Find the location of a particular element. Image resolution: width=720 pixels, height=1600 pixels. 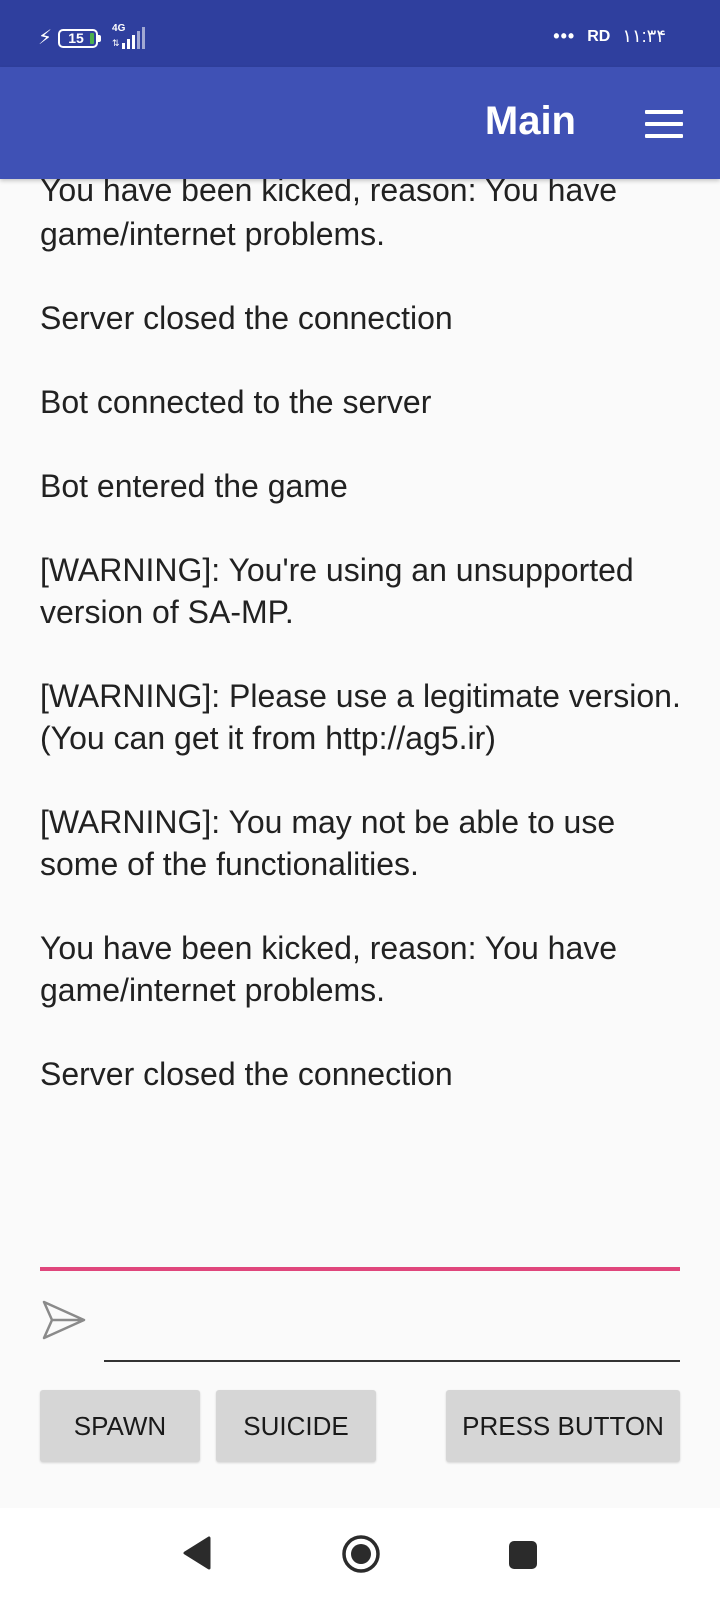

app-bar: Main is located at coordinates (360, 123).